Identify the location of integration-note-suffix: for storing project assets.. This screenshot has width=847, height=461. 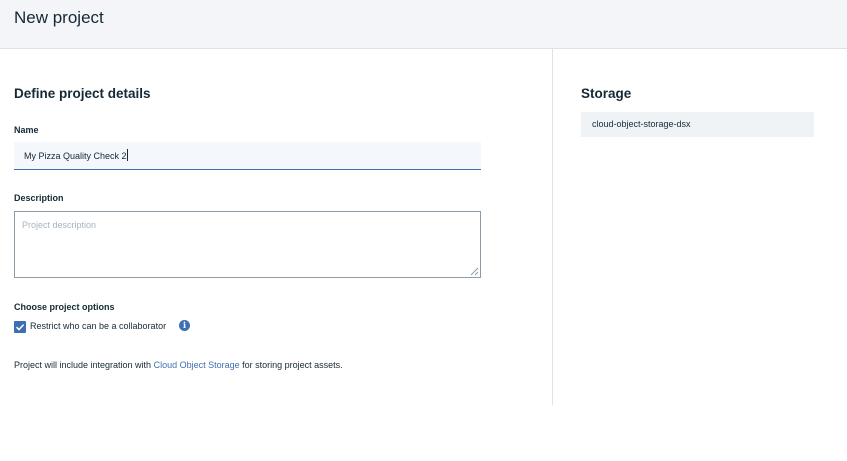
(291, 365).